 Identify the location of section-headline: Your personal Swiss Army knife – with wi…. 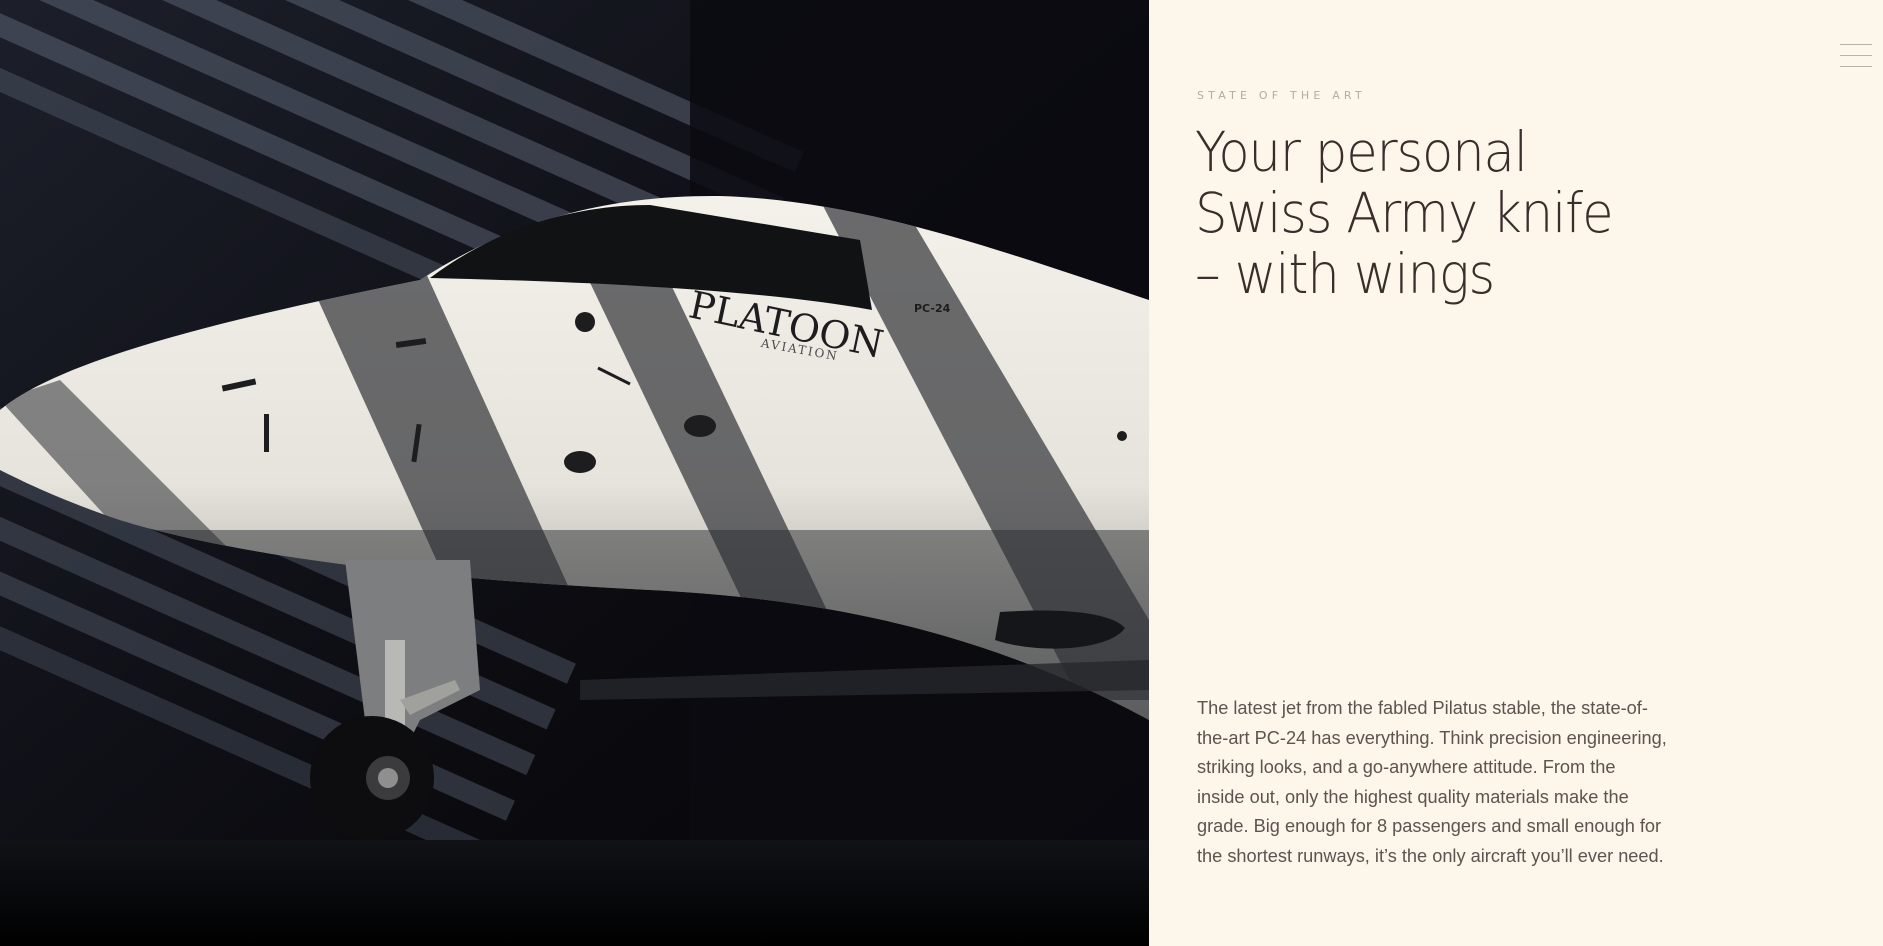
(1455, 213).